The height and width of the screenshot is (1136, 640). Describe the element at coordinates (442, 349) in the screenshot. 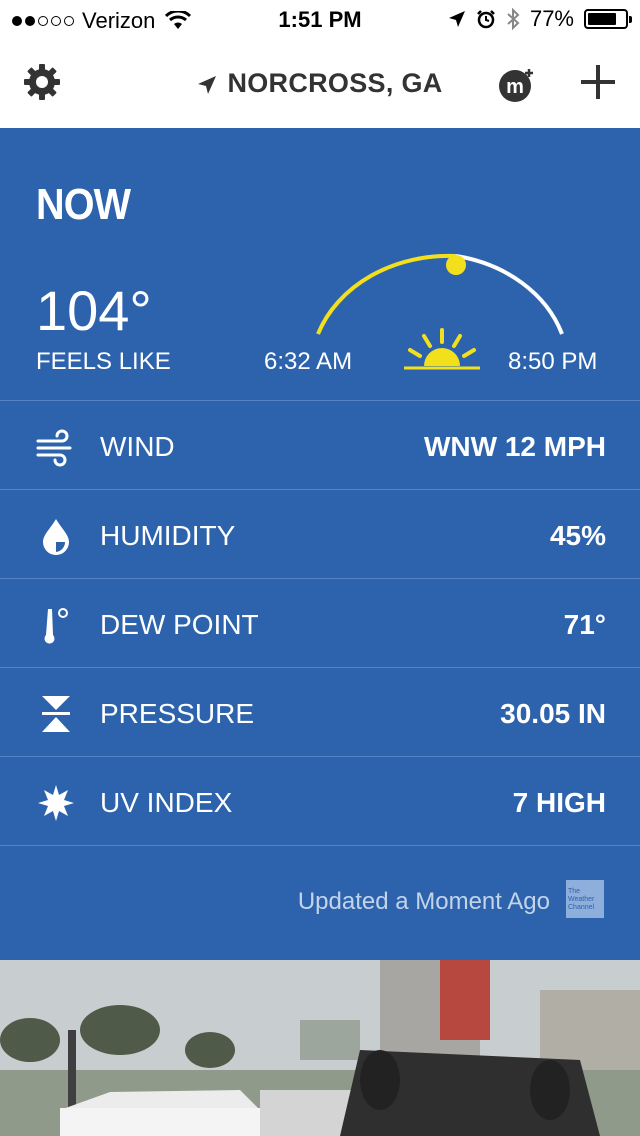

I see `sunrise-sun-icon` at that location.